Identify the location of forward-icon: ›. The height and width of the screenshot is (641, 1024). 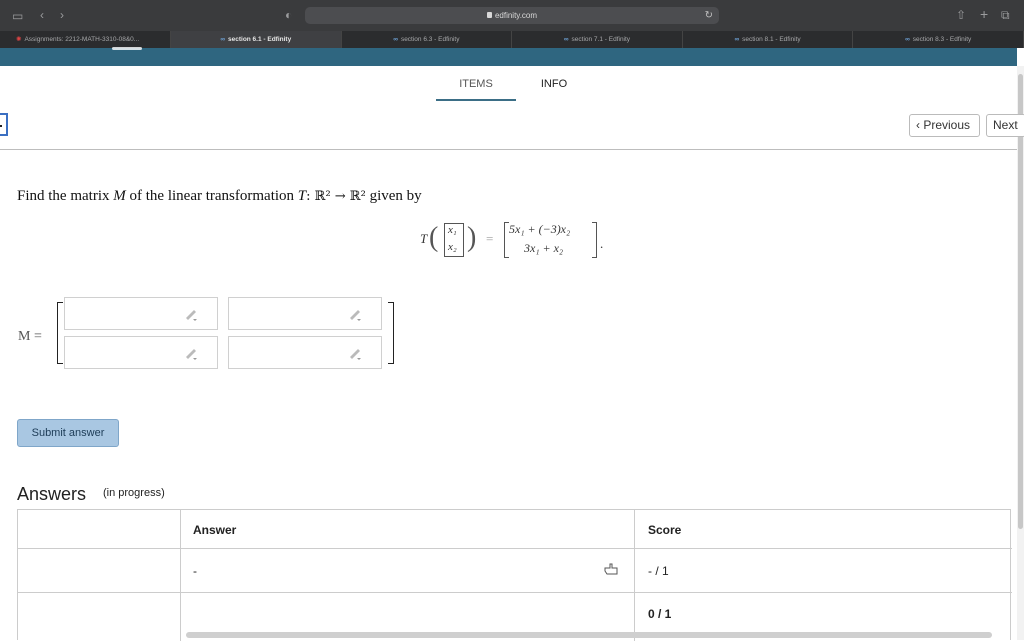
(62, 15).